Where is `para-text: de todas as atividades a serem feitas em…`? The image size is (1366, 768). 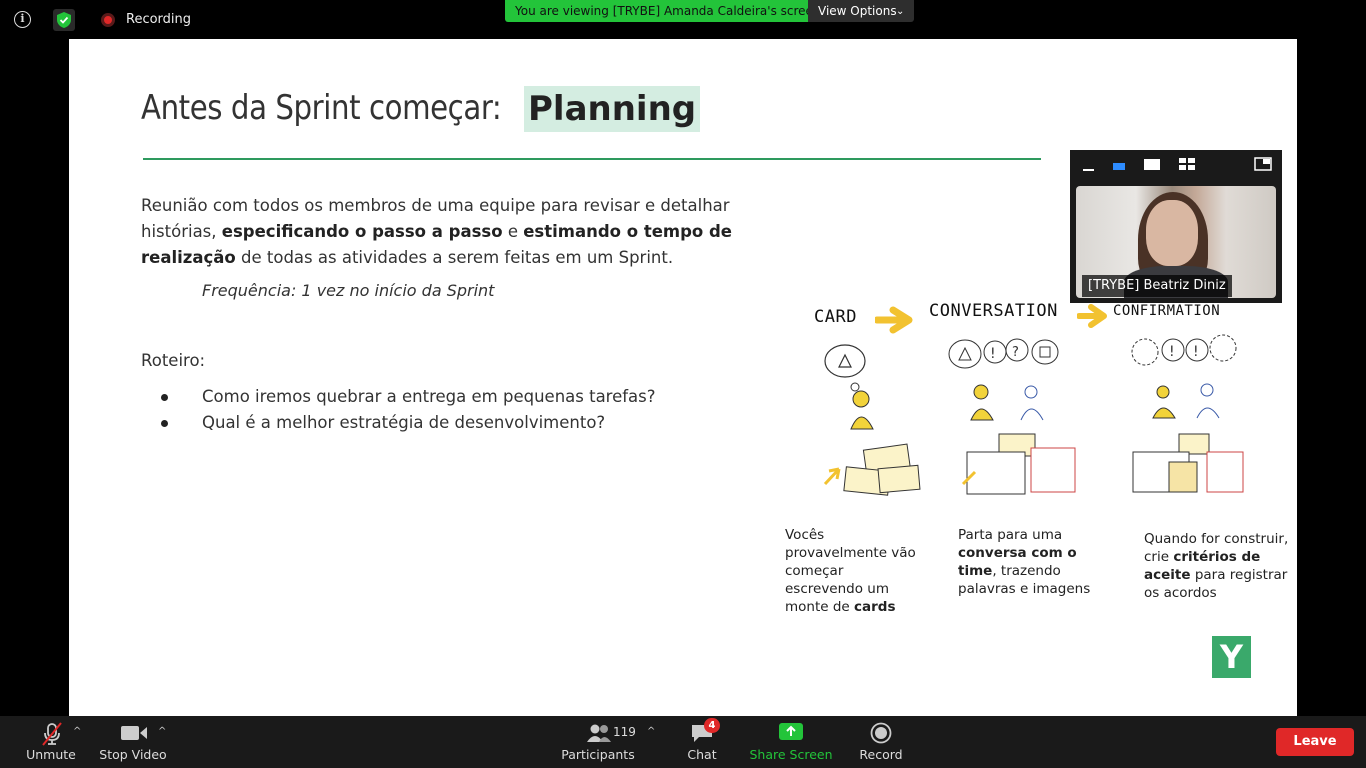 para-text: de todas as atividades a serem feitas em… is located at coordinates (457, 257).